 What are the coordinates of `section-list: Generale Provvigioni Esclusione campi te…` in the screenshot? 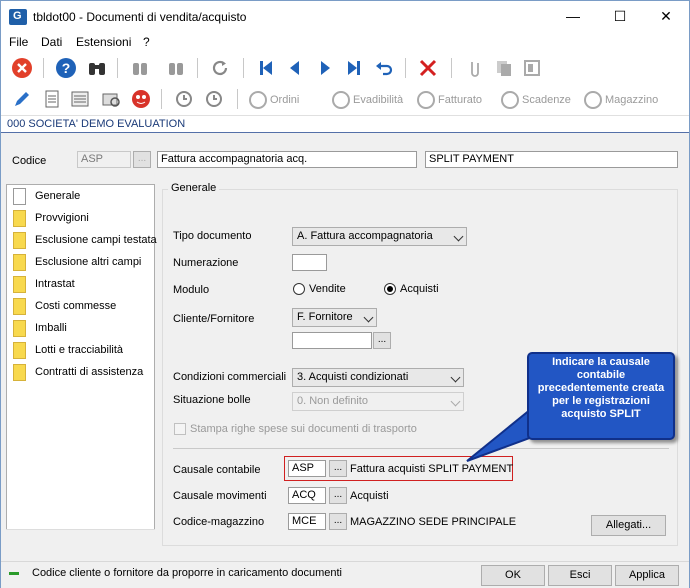 It's located at (81, 365).